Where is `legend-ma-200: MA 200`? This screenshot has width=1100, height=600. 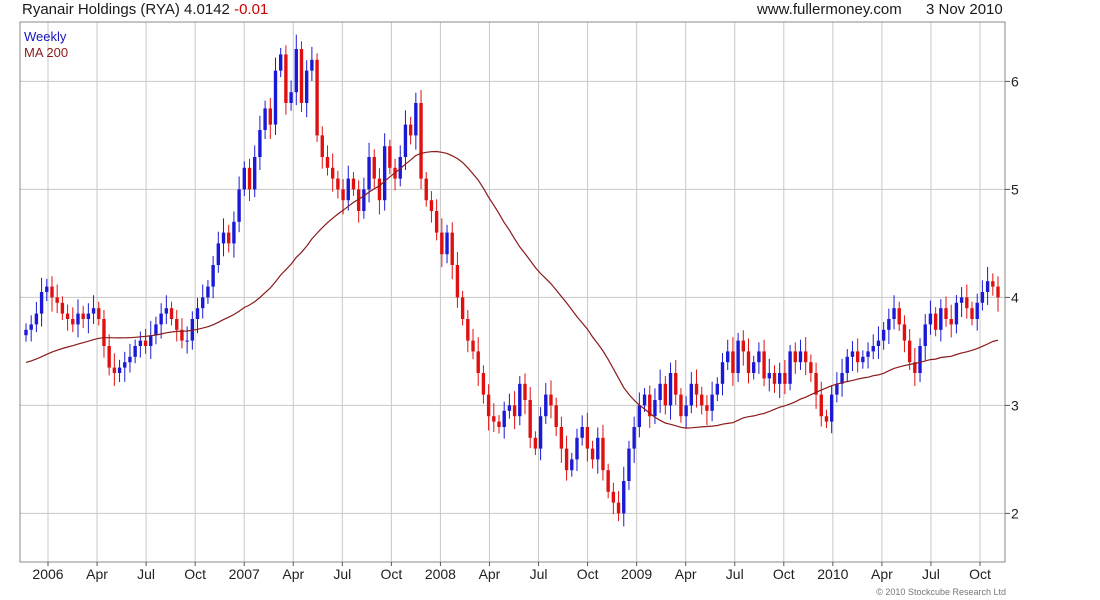 legend-ma-200: MA 200 is located at coordinates (46, 52).